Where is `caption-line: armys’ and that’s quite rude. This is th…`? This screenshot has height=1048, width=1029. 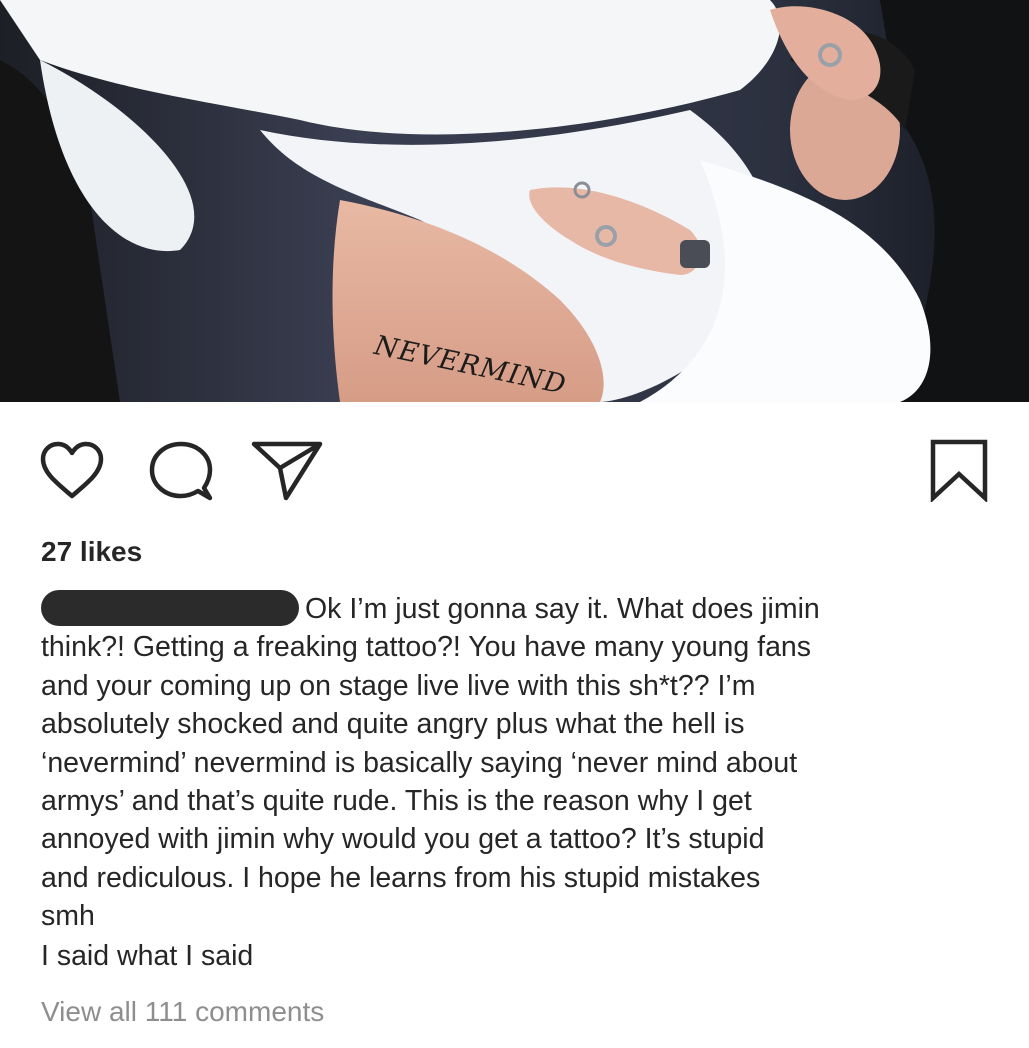
caption-line: armys’ and that’s quite rude. This is th… is located at coordinates (396, 801).